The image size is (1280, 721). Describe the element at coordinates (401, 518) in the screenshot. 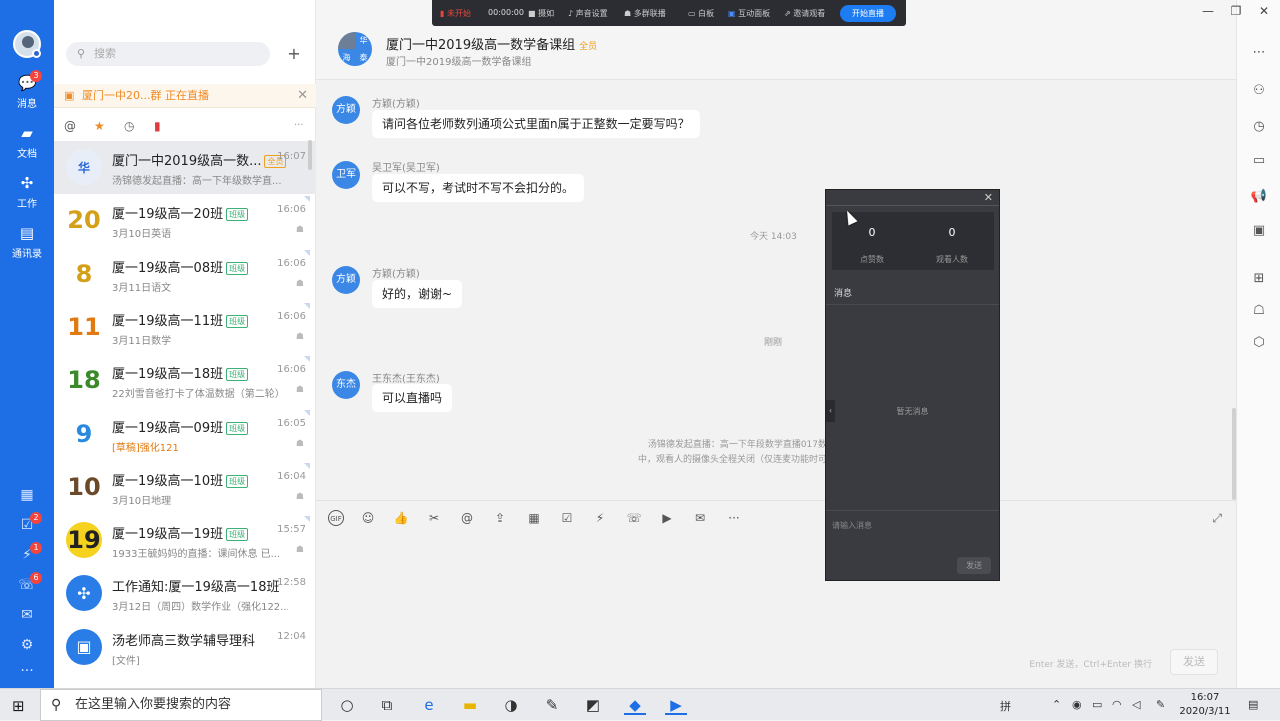

I see `thumbs-up-icon: 👍` at that location.